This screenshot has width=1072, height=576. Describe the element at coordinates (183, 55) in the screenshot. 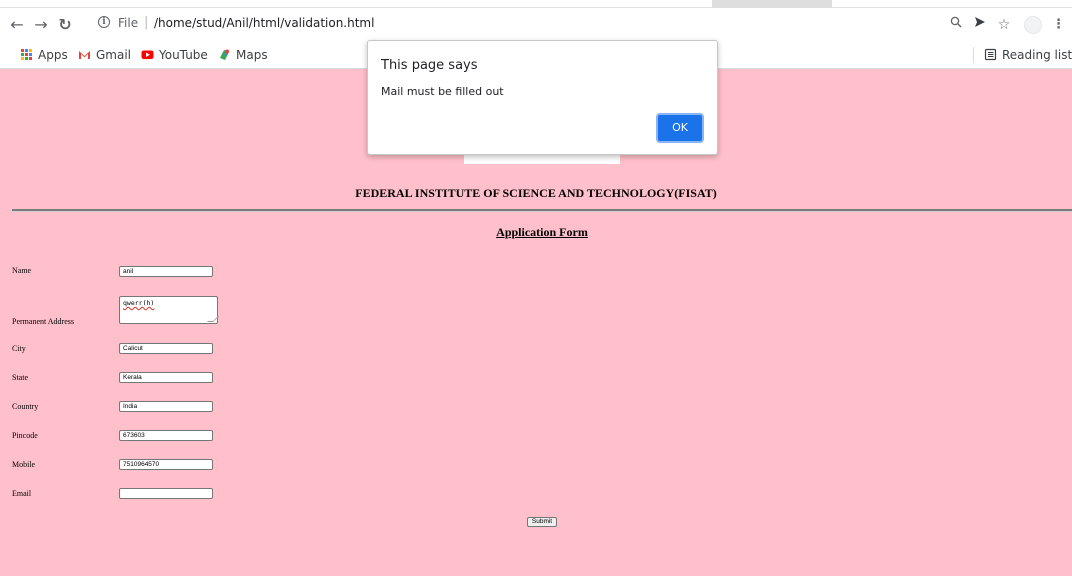

I see `bookmark-youtube-label: YouTube` at that location.